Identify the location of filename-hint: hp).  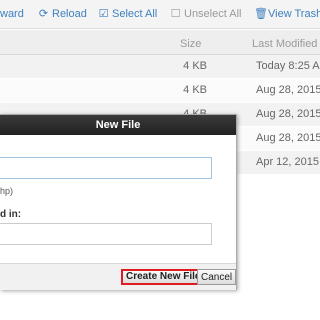
(7, 191).